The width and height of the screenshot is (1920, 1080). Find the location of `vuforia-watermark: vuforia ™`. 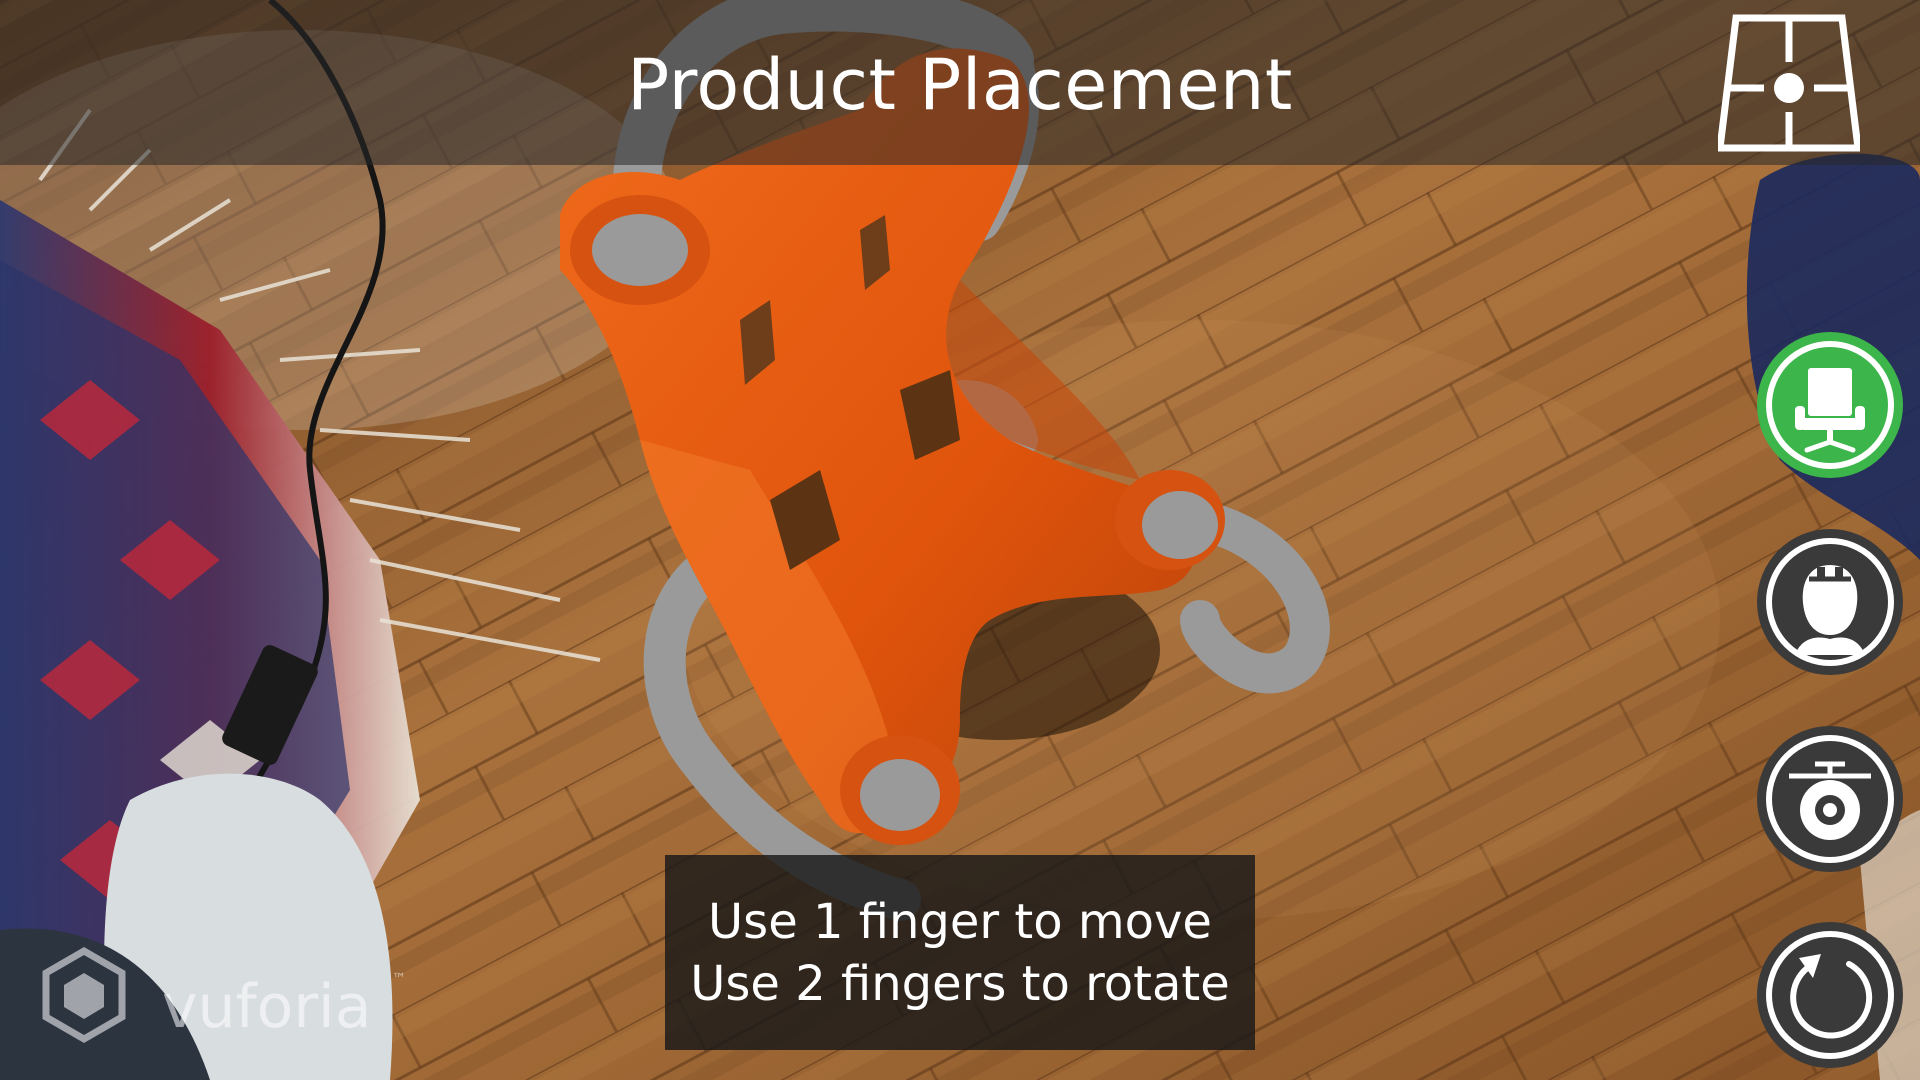

vuforia-watermark: vuforia ™ is located at coordinates (228, 1000).